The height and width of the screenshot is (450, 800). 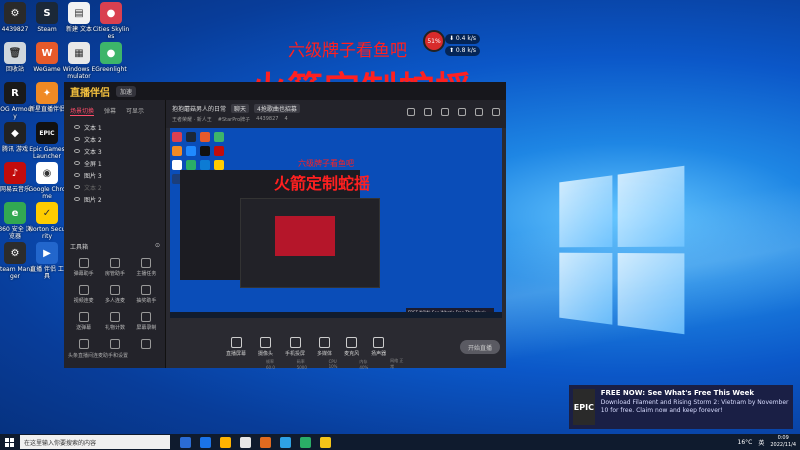 What do you see at coordinates (83, 301) in the screenshot?
I see `tool-label: 视频连麦` at bounding box center [83, 301].